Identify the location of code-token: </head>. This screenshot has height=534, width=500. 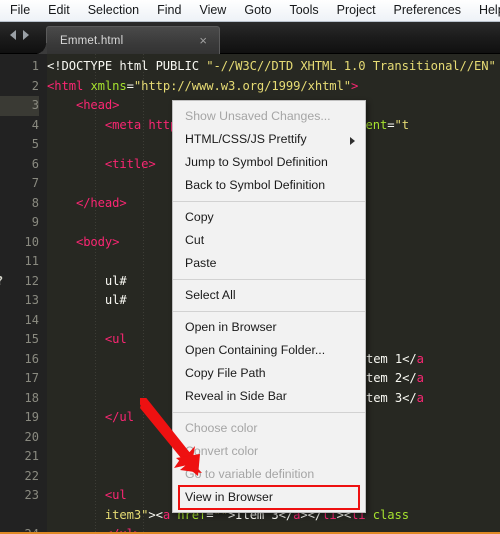
(101, 202).